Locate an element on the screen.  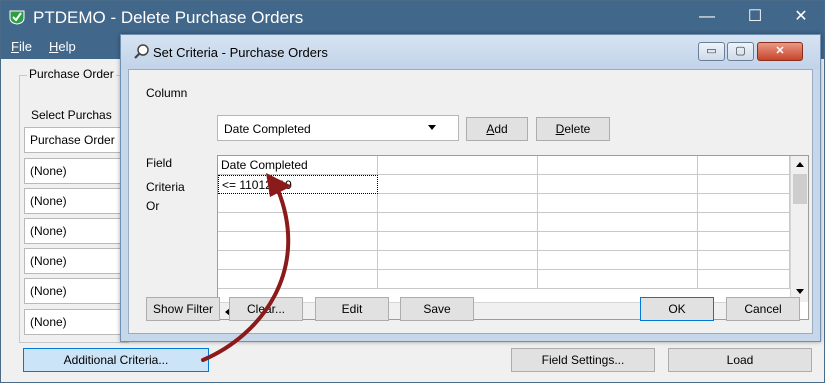
delete-button: Delete is located at coordinates (573, 129).